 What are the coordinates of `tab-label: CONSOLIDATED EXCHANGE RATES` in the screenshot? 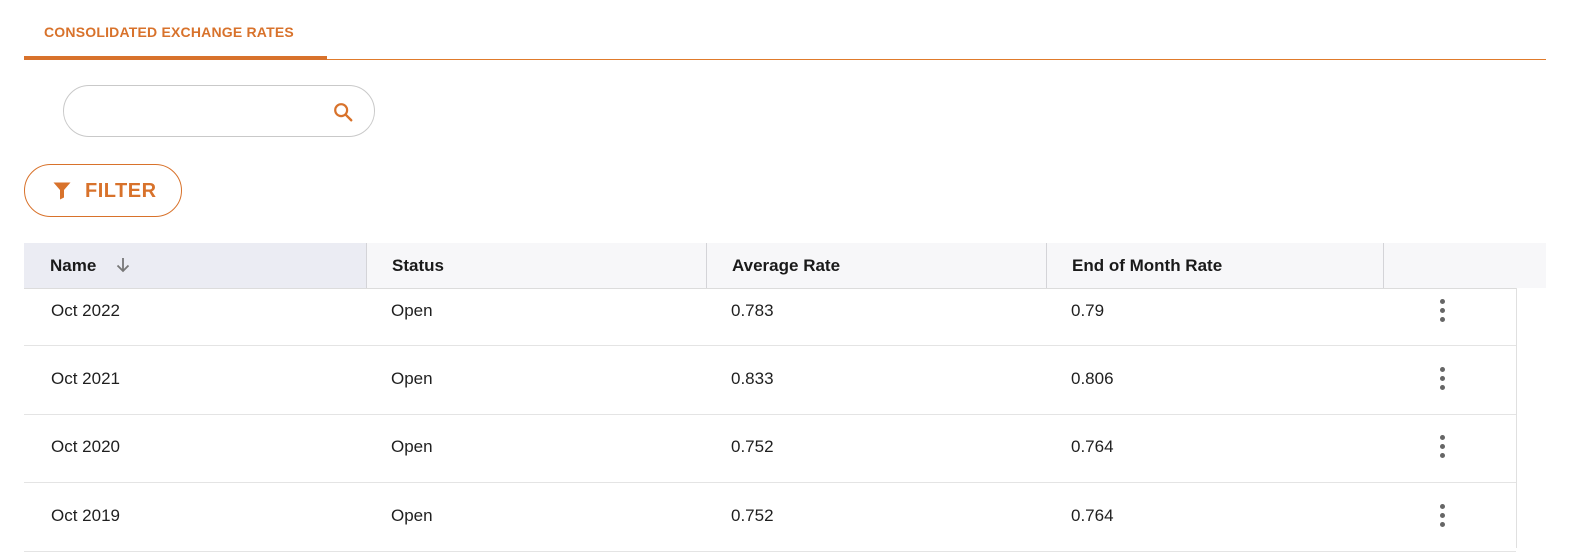 It's located at (169, 32).